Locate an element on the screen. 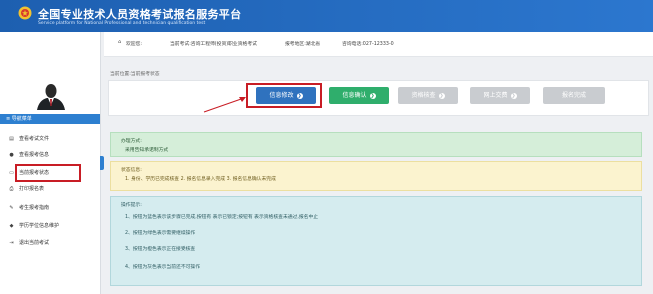 The height and width of the screenshot is (294, 653). step-highlight-box is located at coordinates (284, 95).